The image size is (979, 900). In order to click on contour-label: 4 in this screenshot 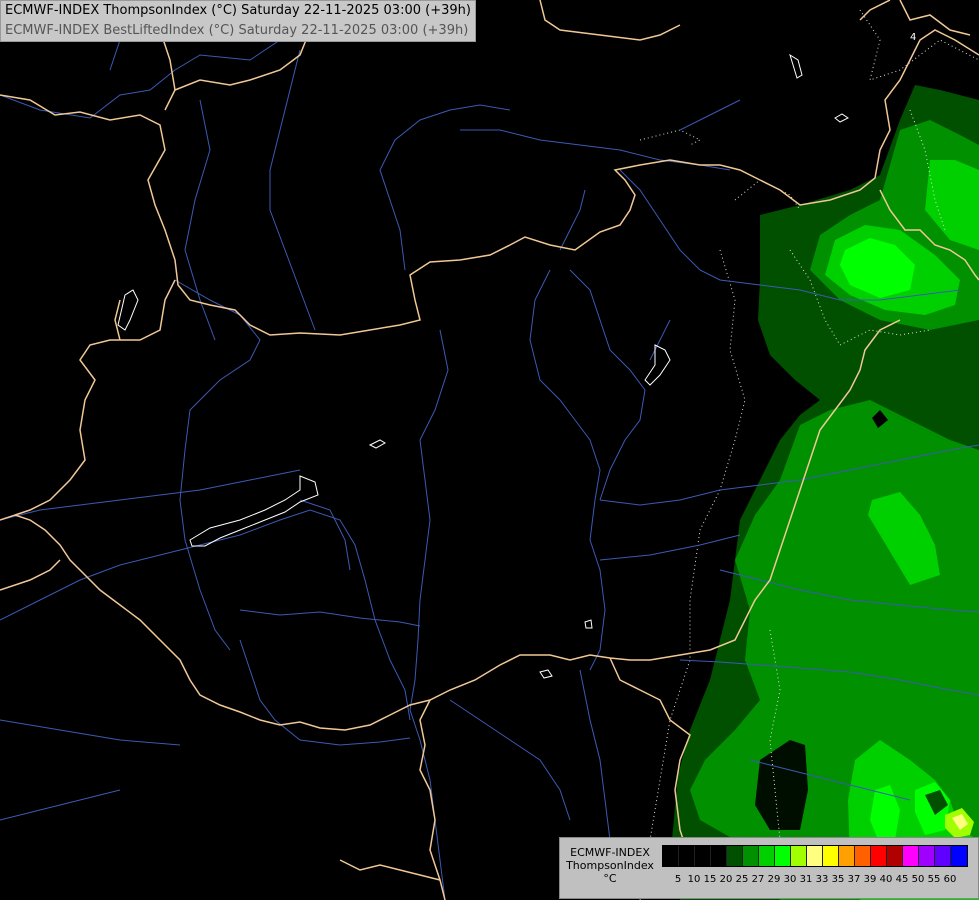, I will do `click(913, 37)`.